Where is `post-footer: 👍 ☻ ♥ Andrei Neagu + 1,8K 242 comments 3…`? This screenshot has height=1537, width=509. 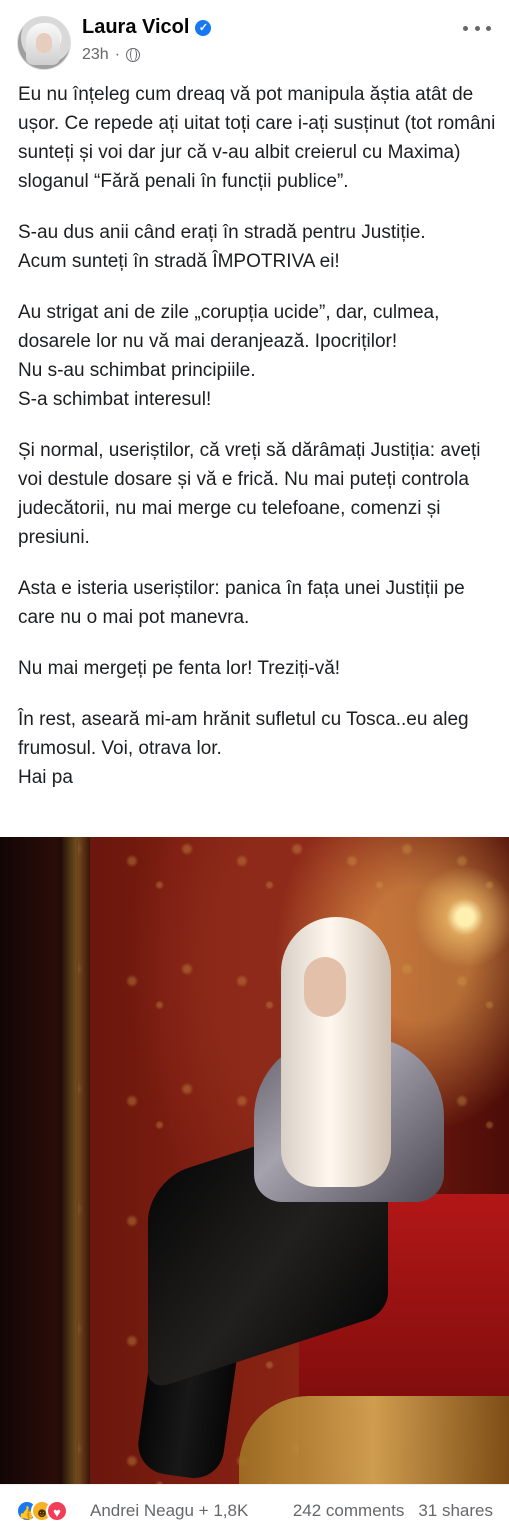
post-footer: 👍 ☻ ♥ Andrei Neagu + 1,8K 242 comments 3… is located at coordinates (254, 1510).